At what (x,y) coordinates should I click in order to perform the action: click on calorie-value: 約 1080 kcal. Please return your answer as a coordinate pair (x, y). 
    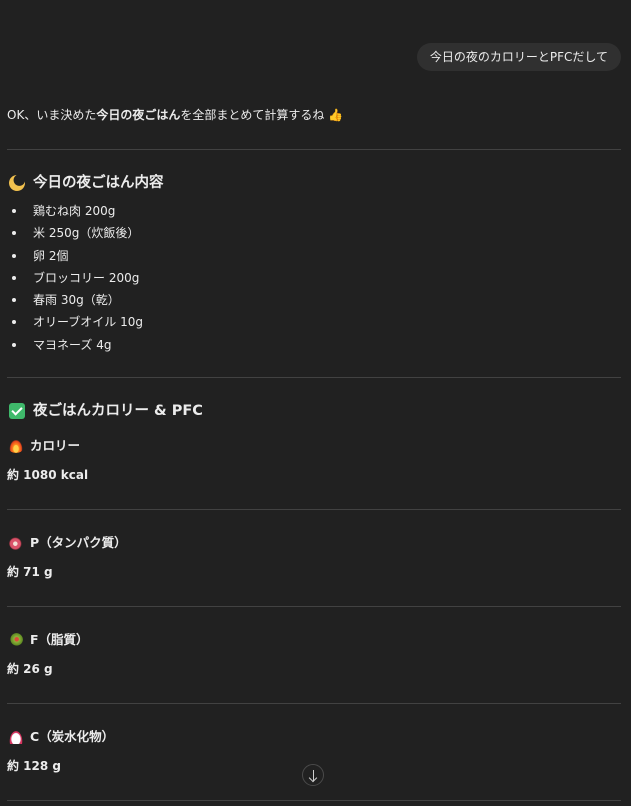
    Looking at the image, I should click on (48, 475).